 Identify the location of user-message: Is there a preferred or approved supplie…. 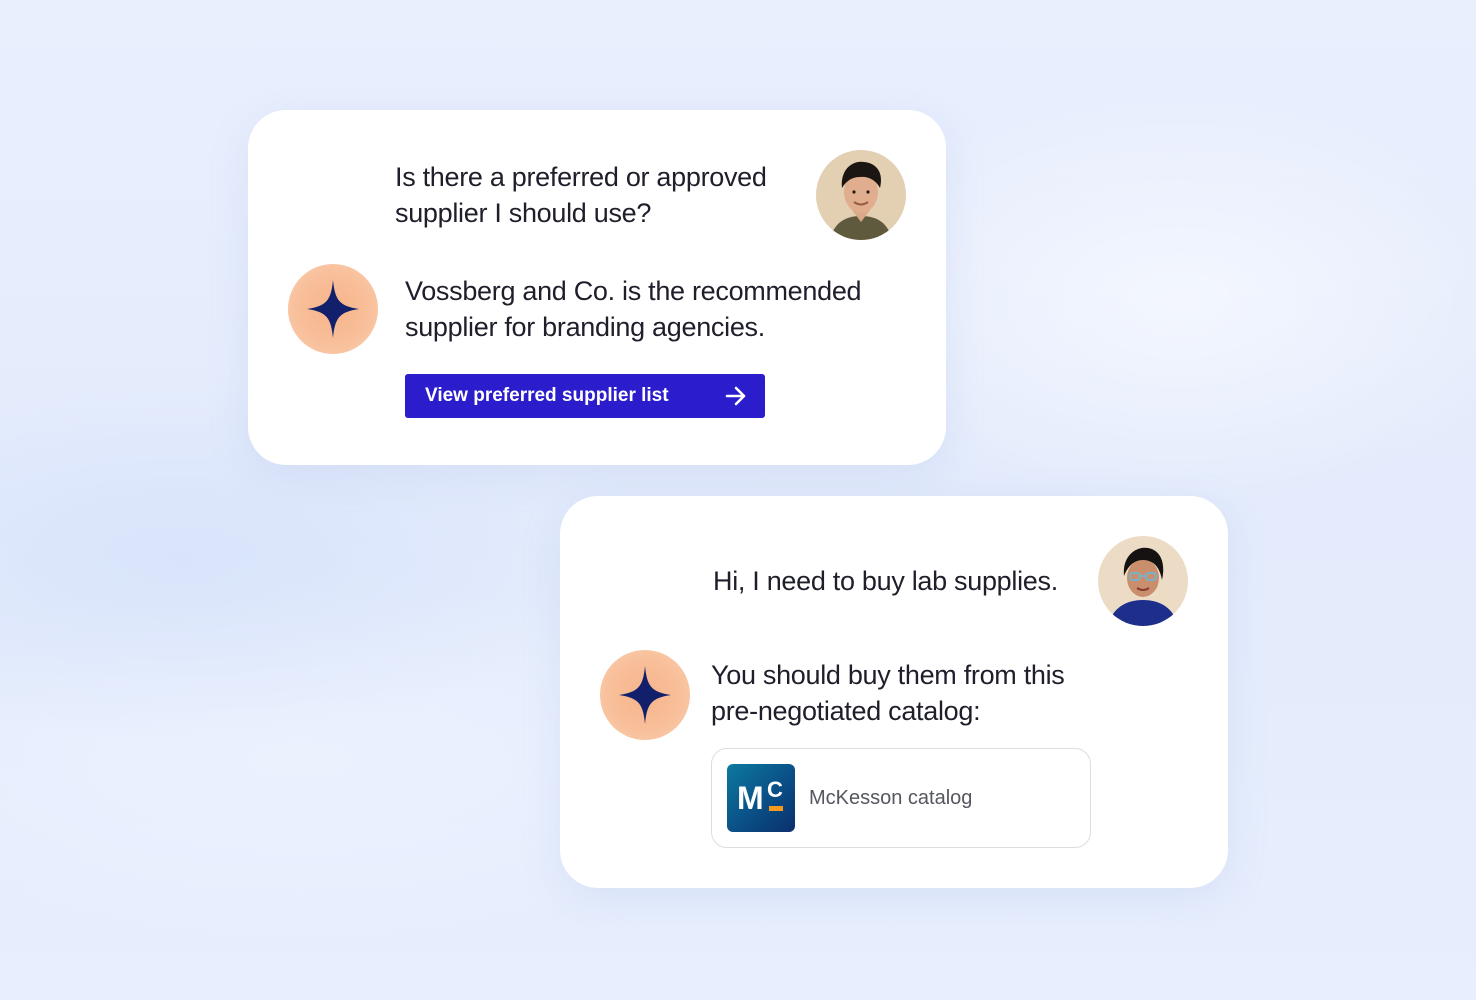
(600, 195).